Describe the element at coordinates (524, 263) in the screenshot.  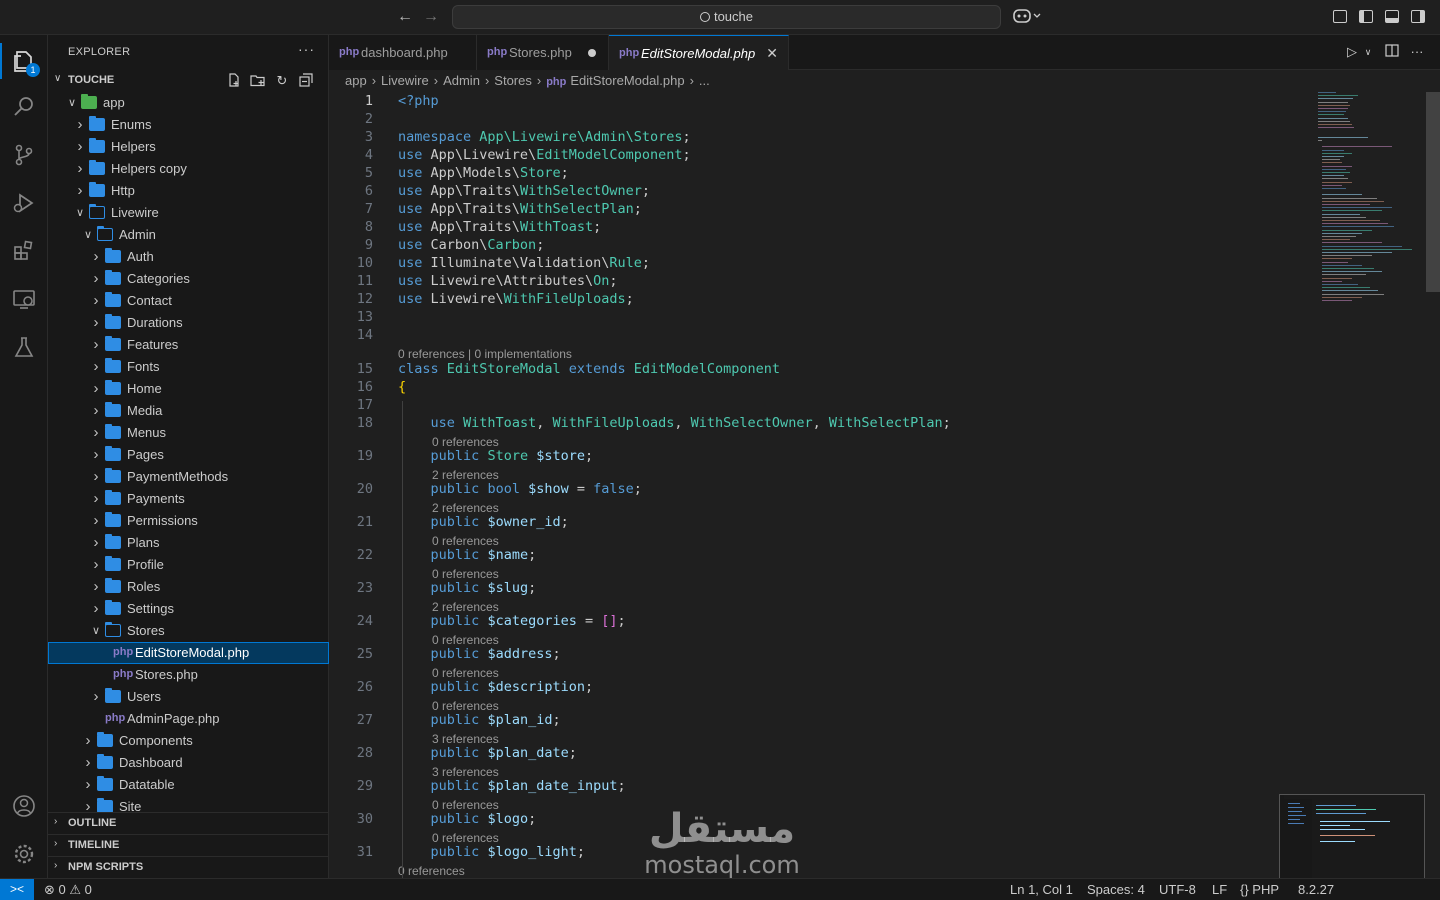
I see `code-line: use Illuminate\Validation\Rule;` at that location.